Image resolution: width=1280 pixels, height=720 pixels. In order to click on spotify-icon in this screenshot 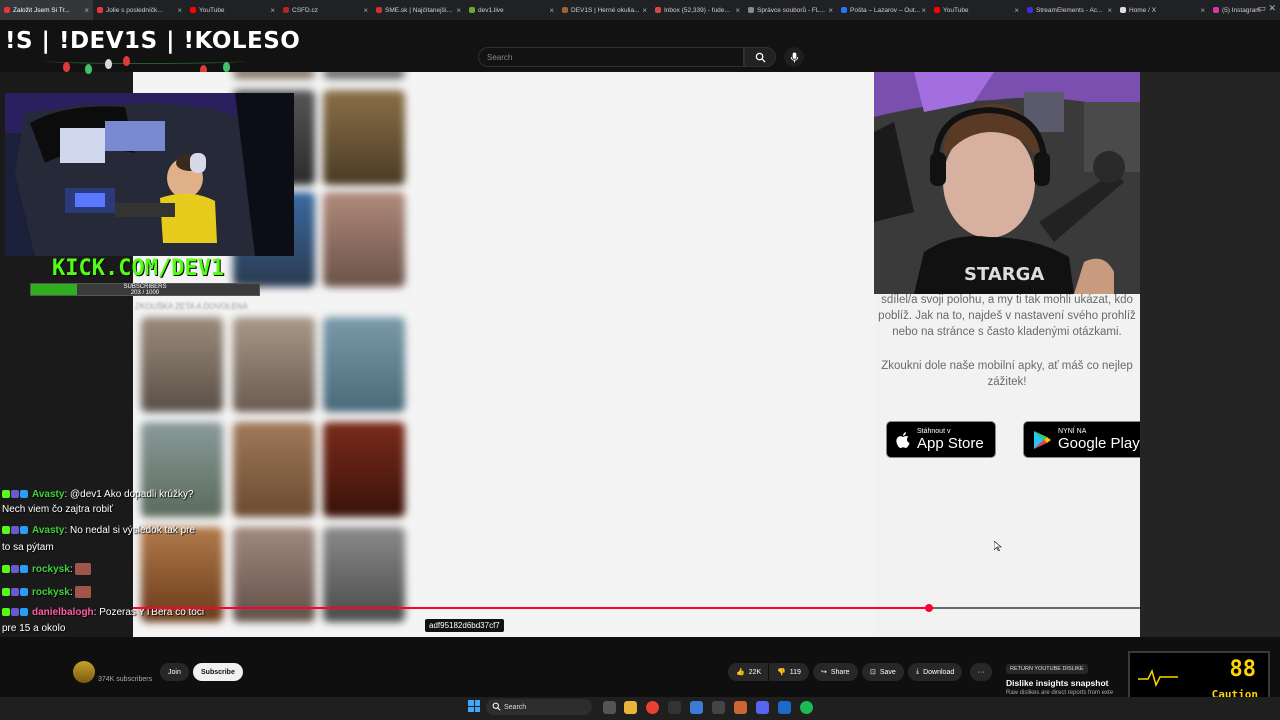, I will do `click(806, 707)`.